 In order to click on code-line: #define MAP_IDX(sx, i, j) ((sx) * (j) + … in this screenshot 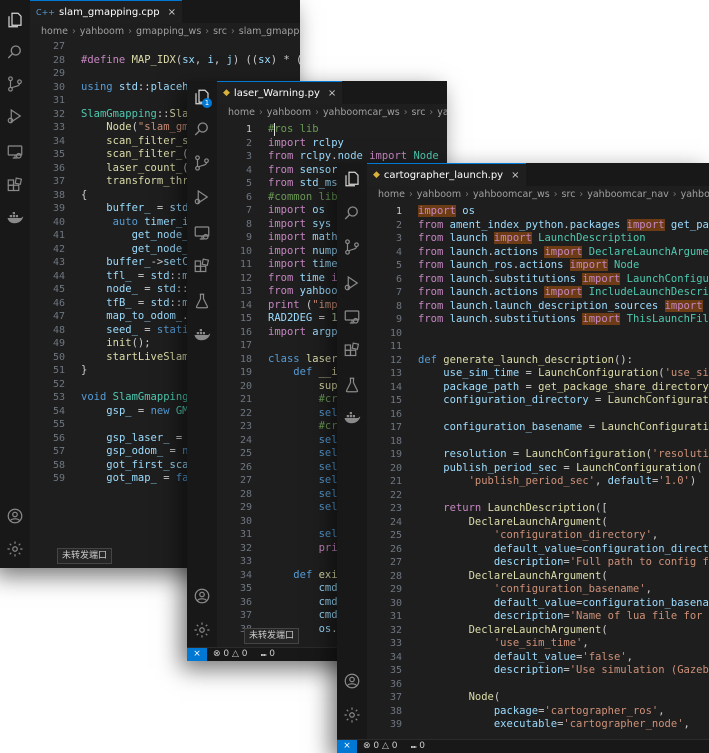, I will do `click(190, 59)`.